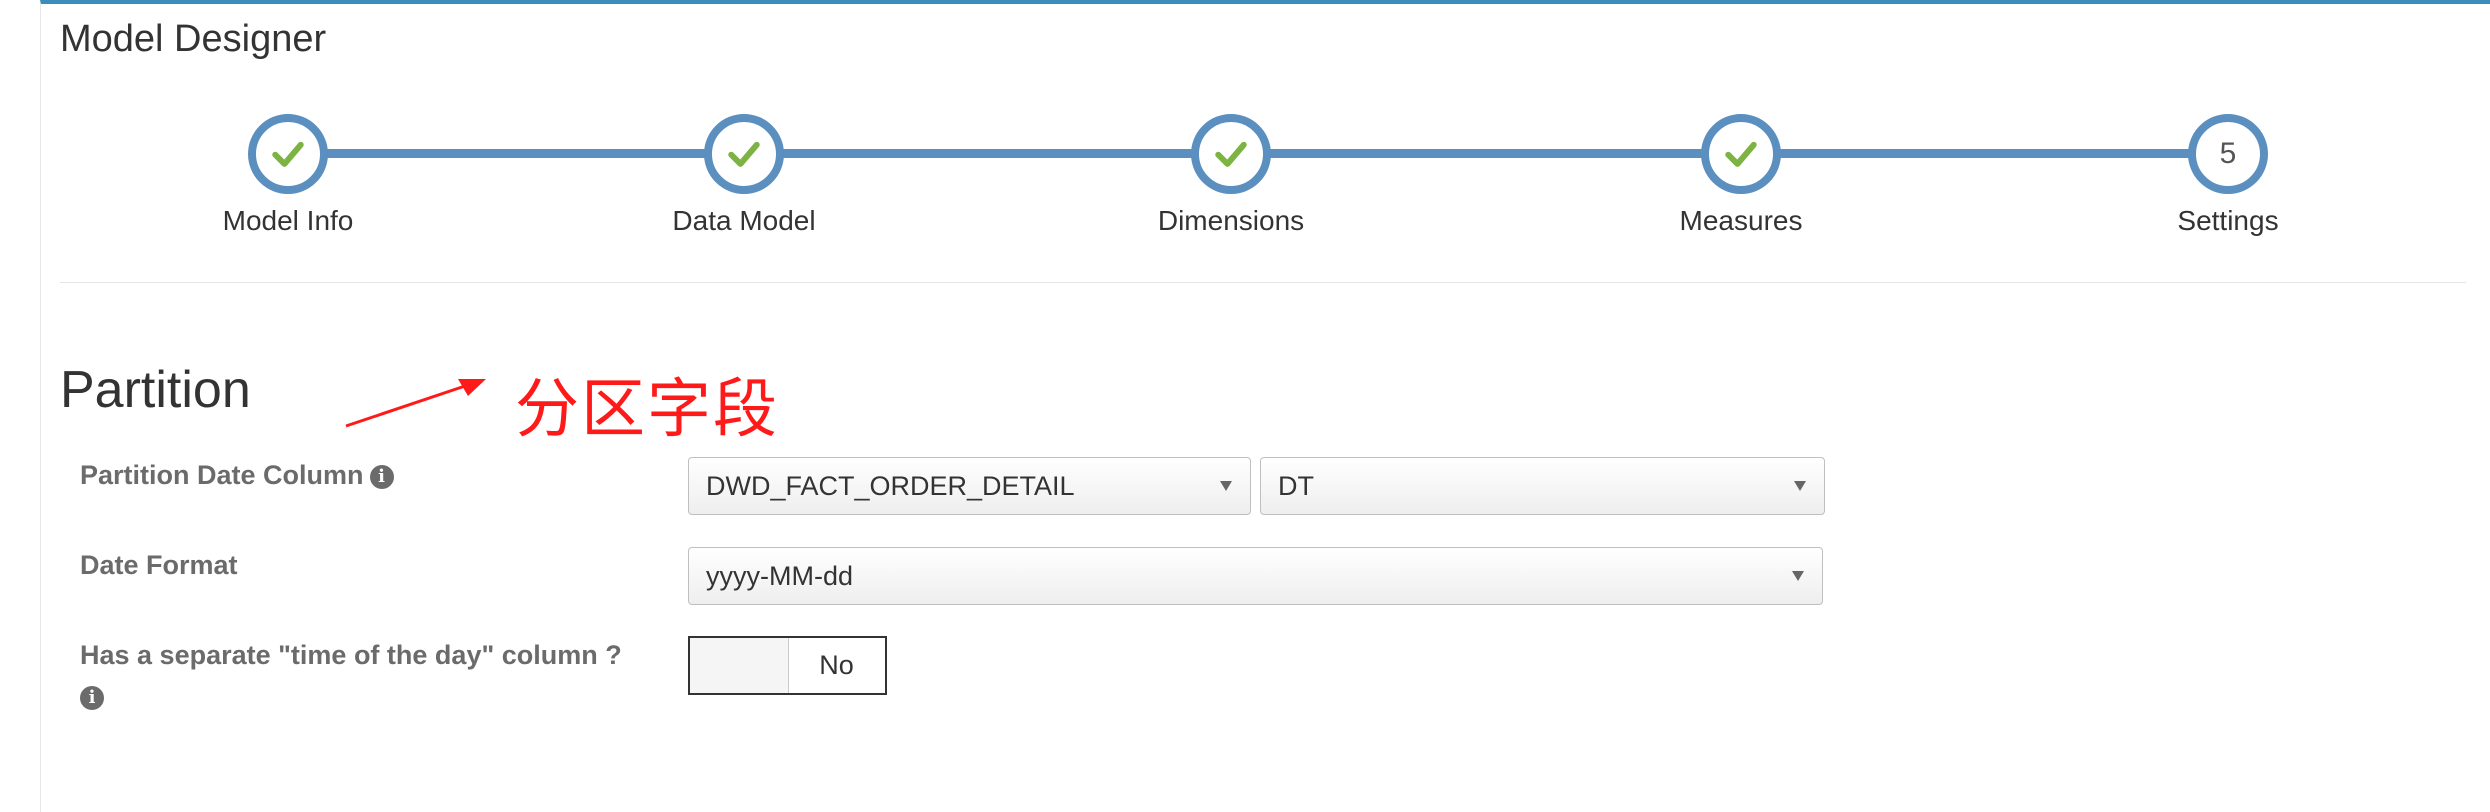 The height and width of the screenshot is (812, 2490). Describe the element at coordinates (159, 565) in the screenshot. I see `date-format-label: Date Format` at that location.